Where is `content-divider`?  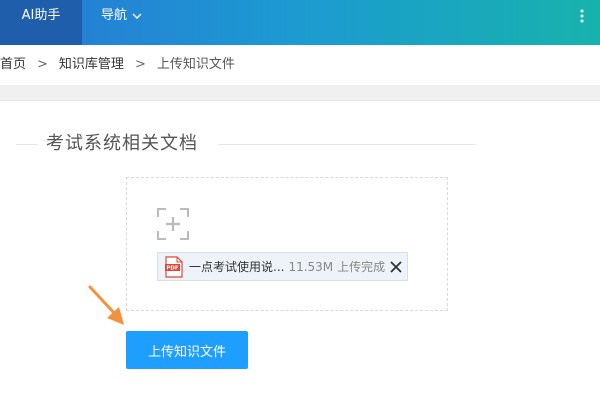
content-divider is located at coordinates (300, 93).